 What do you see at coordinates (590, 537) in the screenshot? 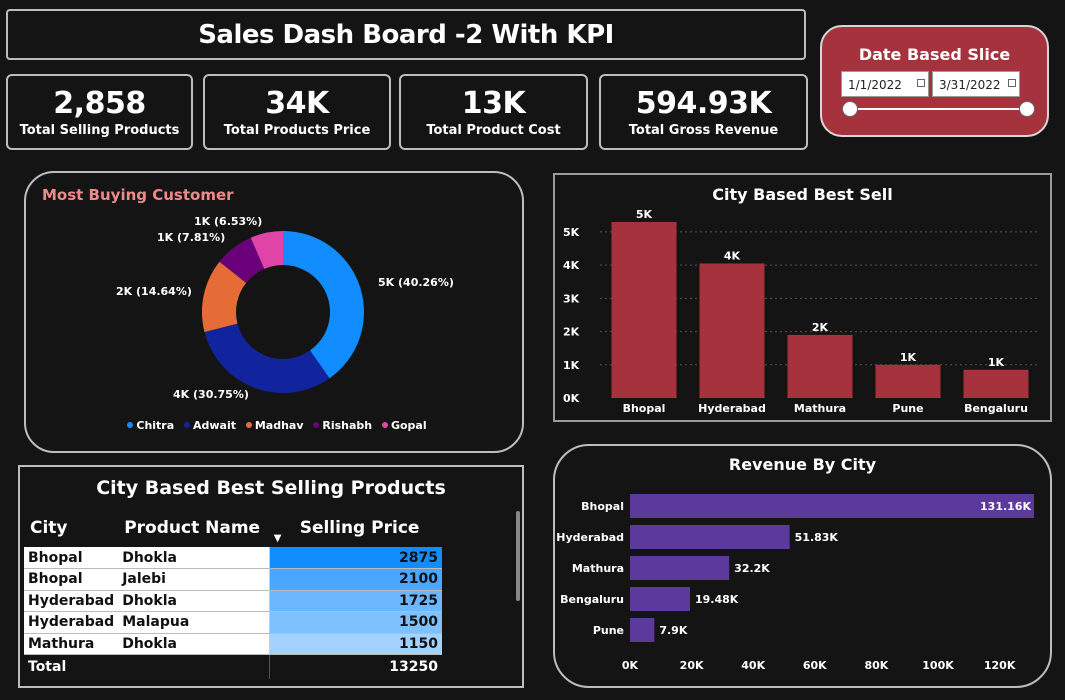
I see `y-category-label: Hyderabad` at bounding box center [590, 537].